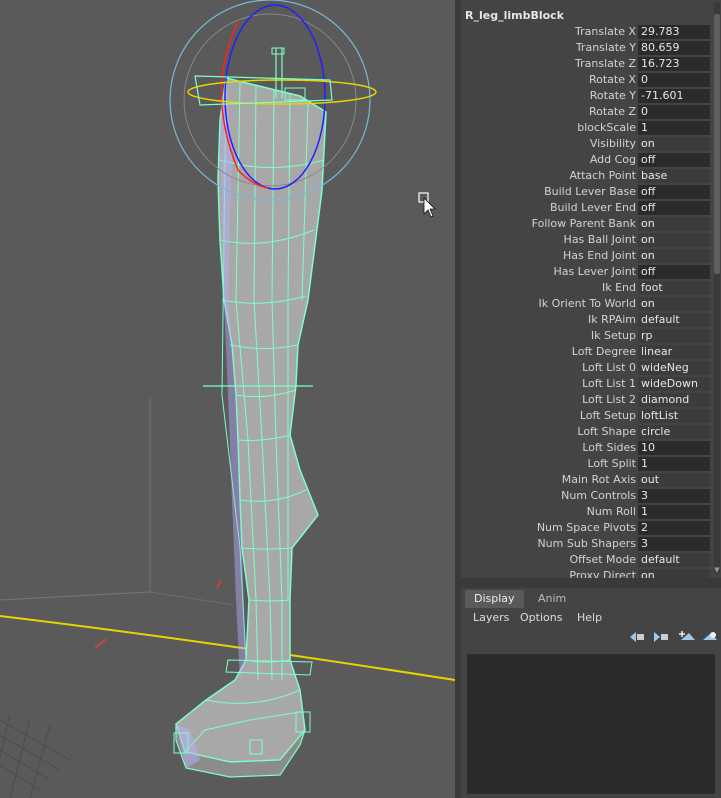 The width and height of the screenshot is (721, 798). I want to click on attribute-row: Build Lever End off, so click(587, 208).